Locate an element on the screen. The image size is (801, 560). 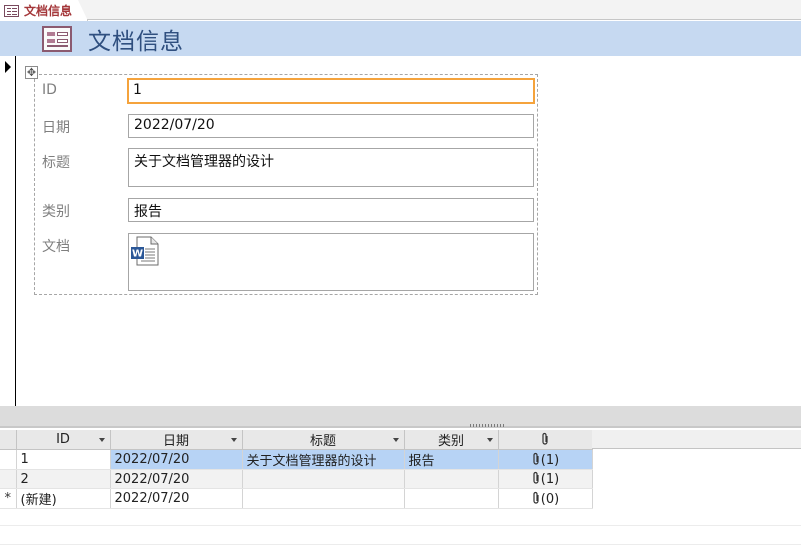
column-header-date: 日期 is located at coordinates (176, 440).